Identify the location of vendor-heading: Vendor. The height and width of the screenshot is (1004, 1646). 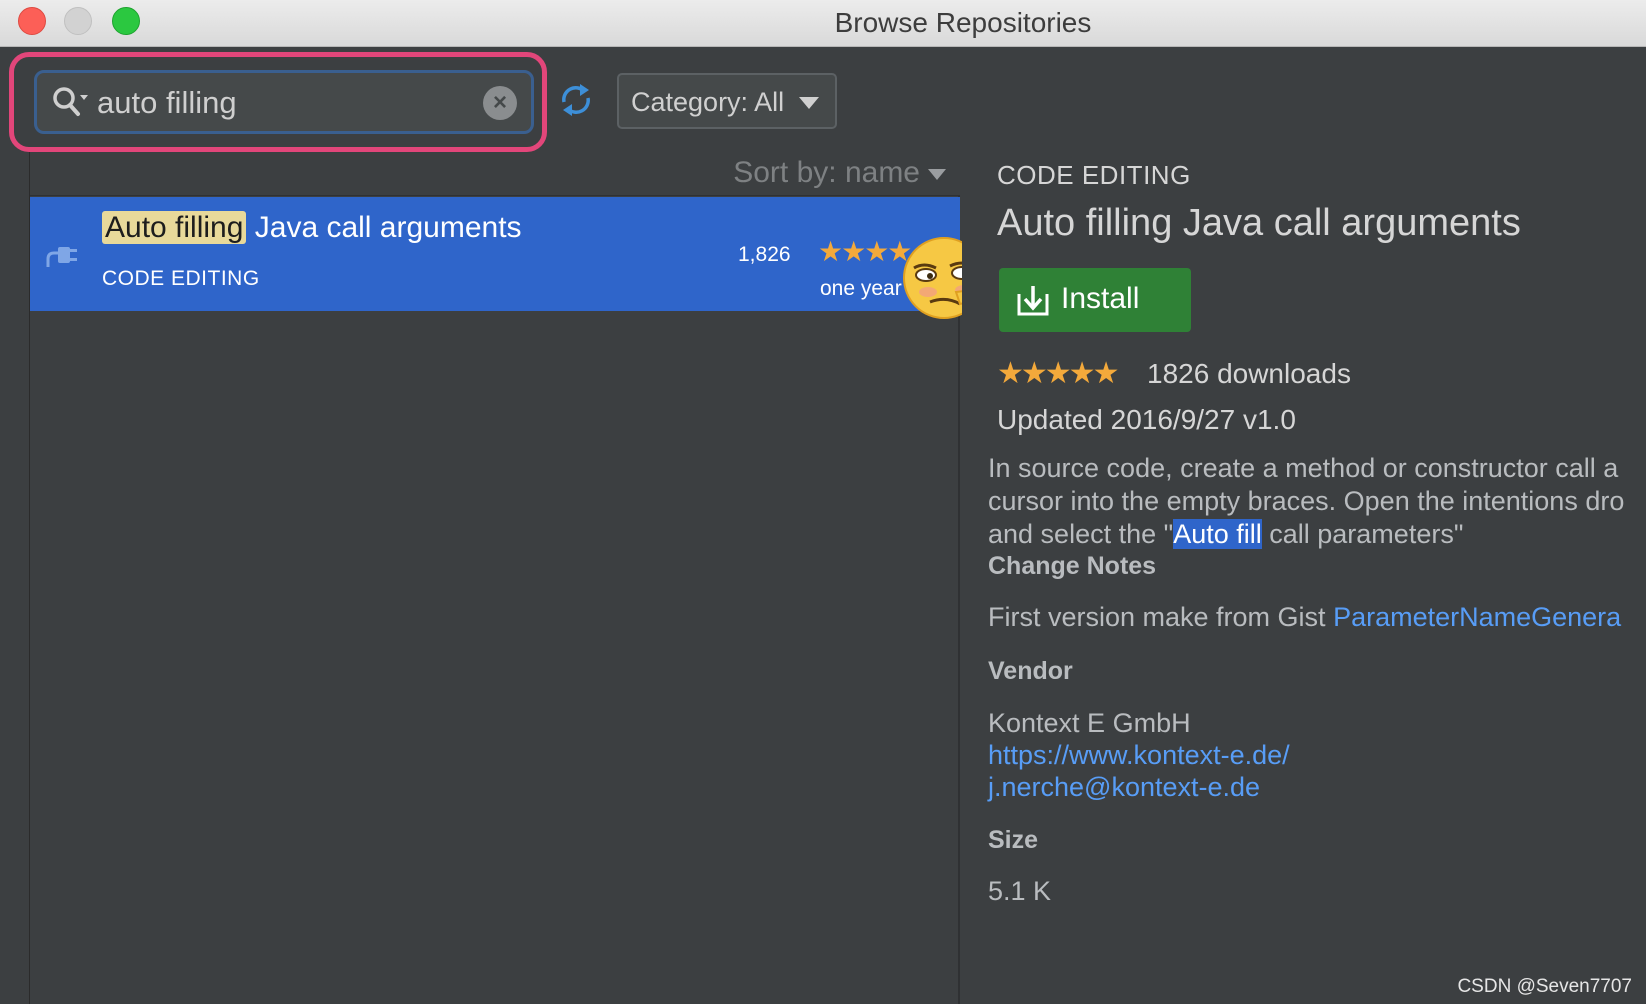
(1030, 671).